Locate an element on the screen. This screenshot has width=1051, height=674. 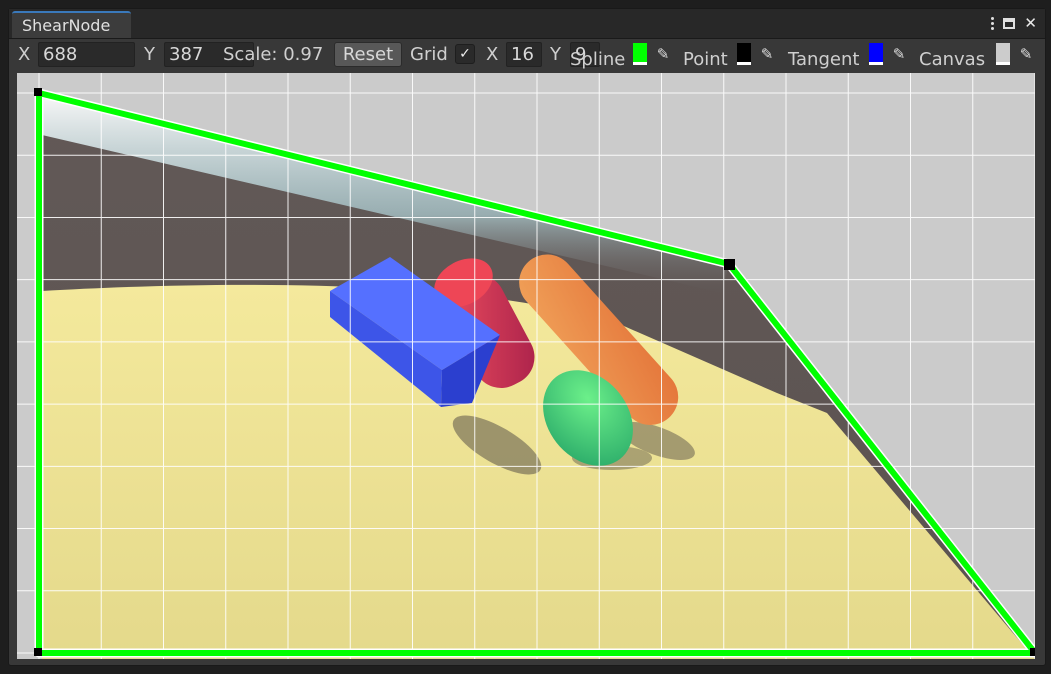
spline-eyedropper-icon: ✎ is located at coordinates (663, 54).